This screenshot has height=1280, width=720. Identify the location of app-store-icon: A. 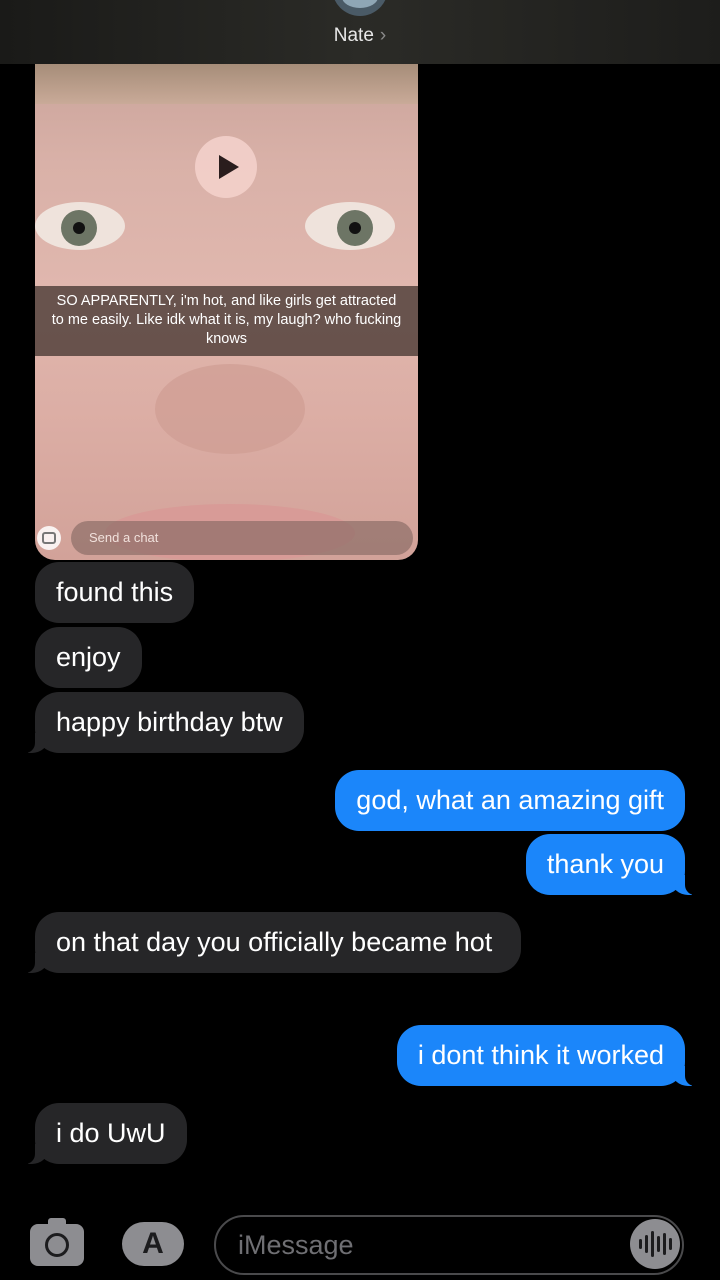
(153, 1244).